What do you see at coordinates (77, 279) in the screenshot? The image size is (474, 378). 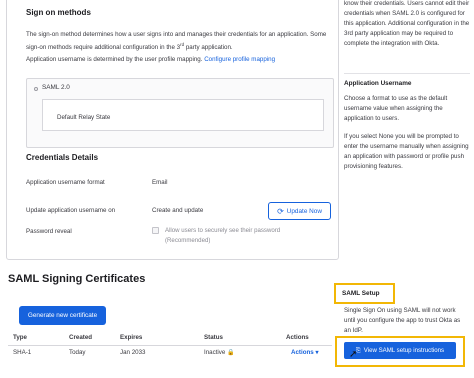 I see `saml-signing-certificates-title: SAML Signing Certificates` at bounding box center [77, 279].